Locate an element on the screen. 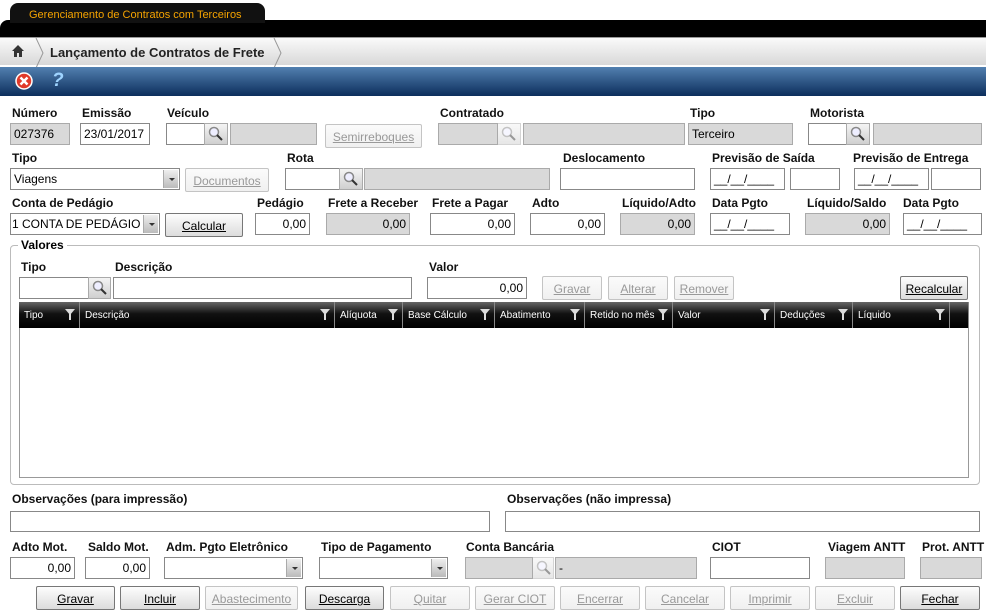  column-header-retido: Retido no mês is located at coordinates (629, 315).